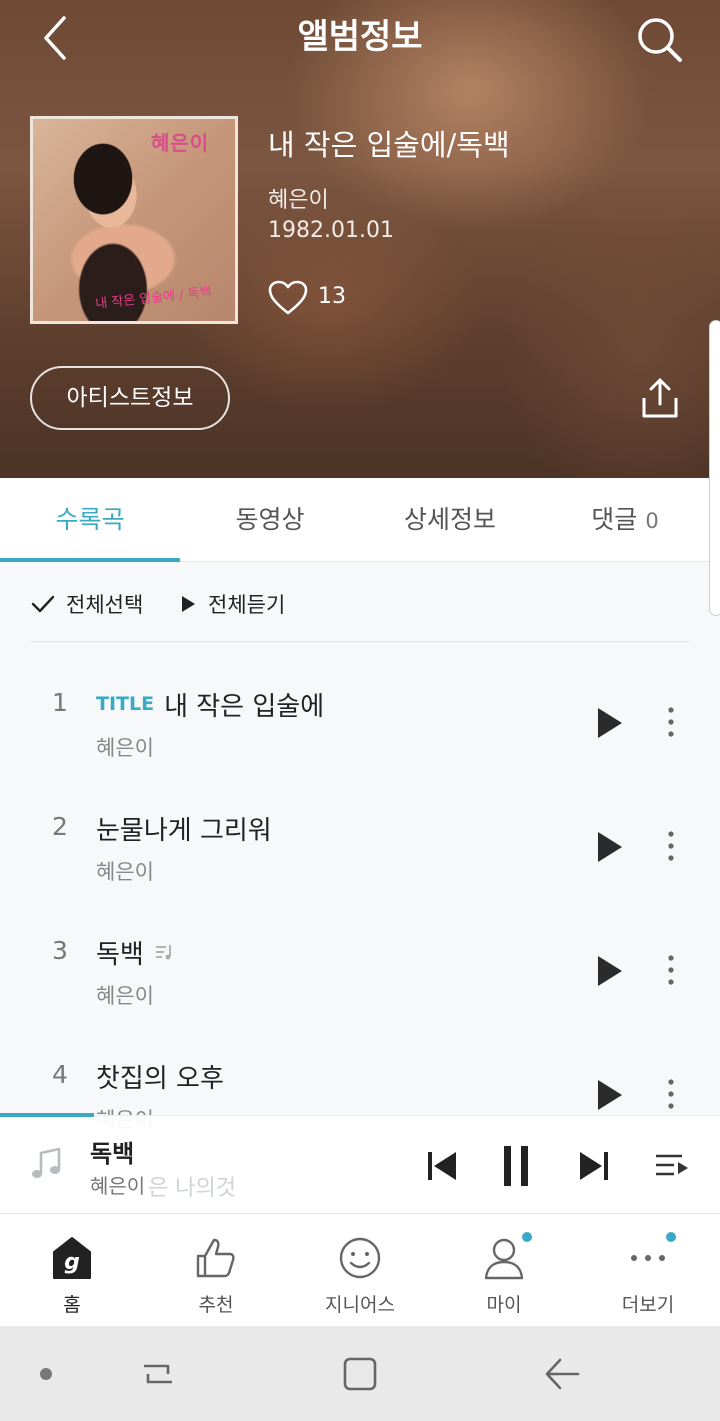  I want to click on track-row: 2 눈물나게 그리워 혜은이, so click(360, 848).